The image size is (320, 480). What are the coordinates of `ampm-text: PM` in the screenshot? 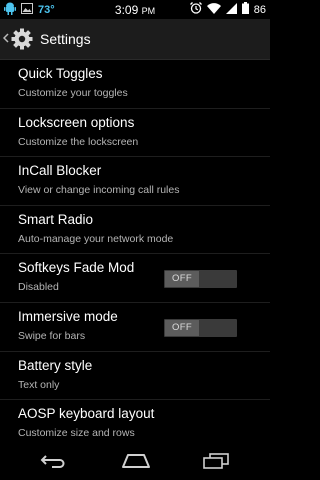 It's located at (148, 11).